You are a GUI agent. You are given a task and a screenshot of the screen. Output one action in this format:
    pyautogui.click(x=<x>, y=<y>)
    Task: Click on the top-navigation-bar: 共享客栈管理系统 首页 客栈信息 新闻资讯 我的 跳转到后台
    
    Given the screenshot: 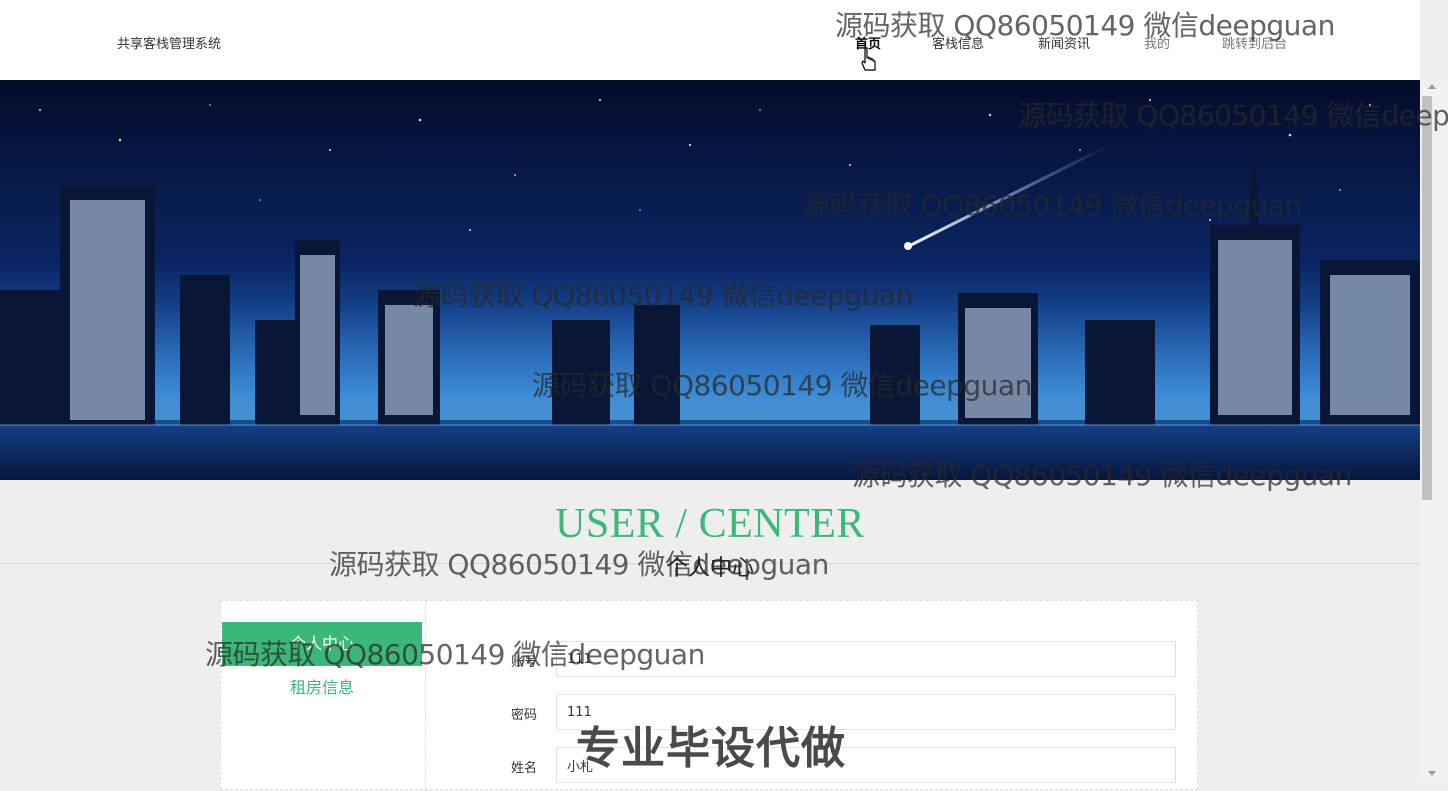 What is the action you would take?
    pyautogui.click(x=710, y=40)
    